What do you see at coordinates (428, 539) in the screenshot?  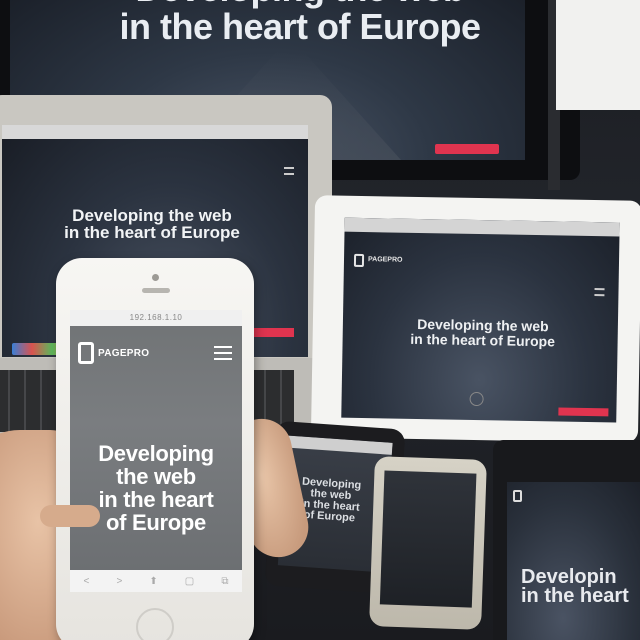 I see `htc-screen` at bounding box center [428, 539].